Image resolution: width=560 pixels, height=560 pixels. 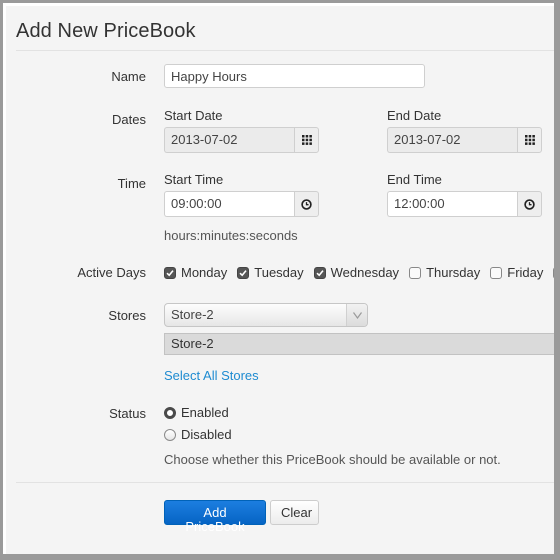 I want to click on status-option-label: Disabled, so click(x=206, y=434).